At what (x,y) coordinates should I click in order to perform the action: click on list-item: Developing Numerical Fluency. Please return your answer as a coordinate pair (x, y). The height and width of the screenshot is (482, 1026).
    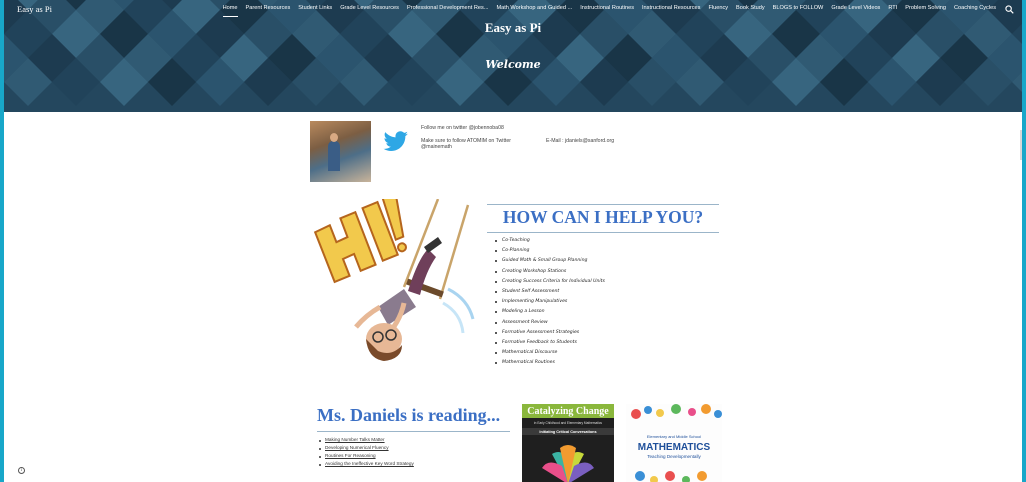
    Looking at the image, I should click on (366, 448).